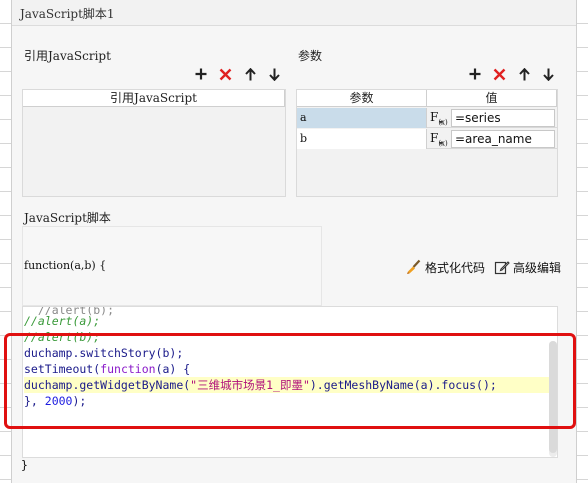 This screenshot has width=588, height=483. What do you see at coordinates (67, 56) in the screenshot?
I see `imports-section-label: 引用JavaScript` at bounding box center [67, 56].